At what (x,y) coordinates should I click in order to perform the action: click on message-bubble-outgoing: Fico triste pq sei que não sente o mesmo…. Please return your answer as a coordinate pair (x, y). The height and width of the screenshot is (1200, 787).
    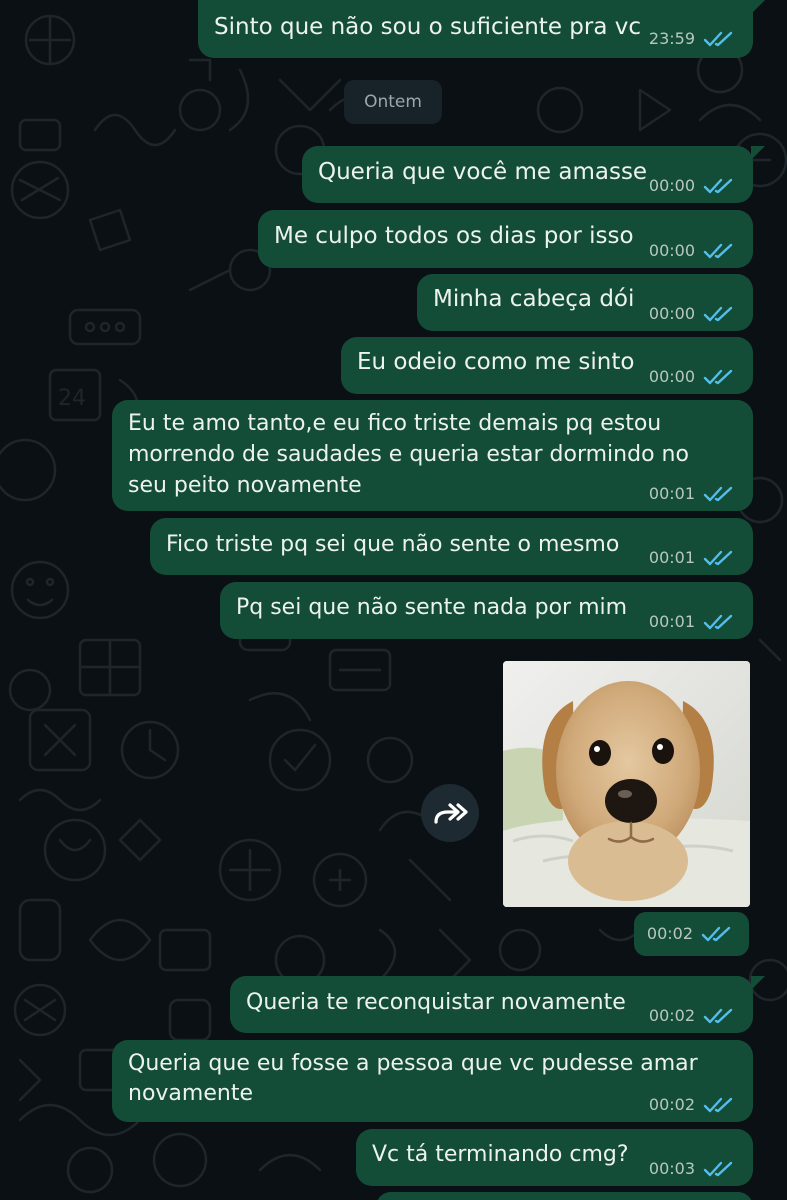
    Looking at the image, I should click on (451, 546).